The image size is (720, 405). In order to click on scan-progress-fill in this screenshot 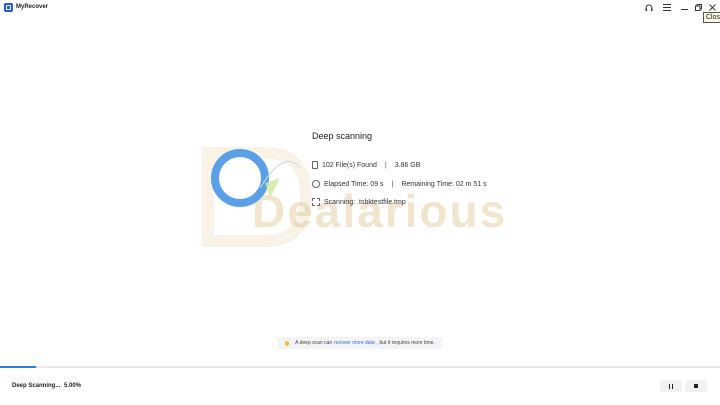, I will do `click(18, 367)`.